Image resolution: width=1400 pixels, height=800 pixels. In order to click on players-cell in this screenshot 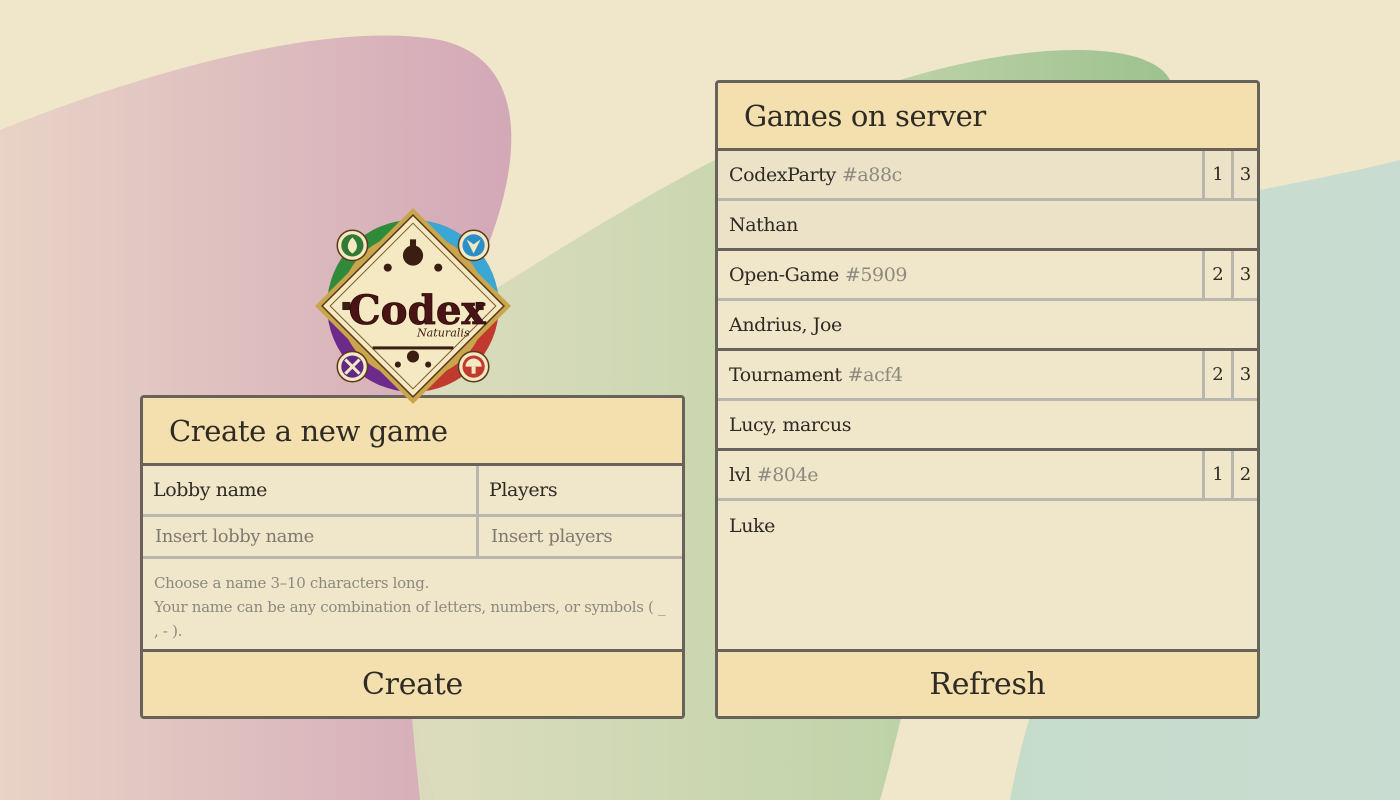, I will do `click(580, 536)`.